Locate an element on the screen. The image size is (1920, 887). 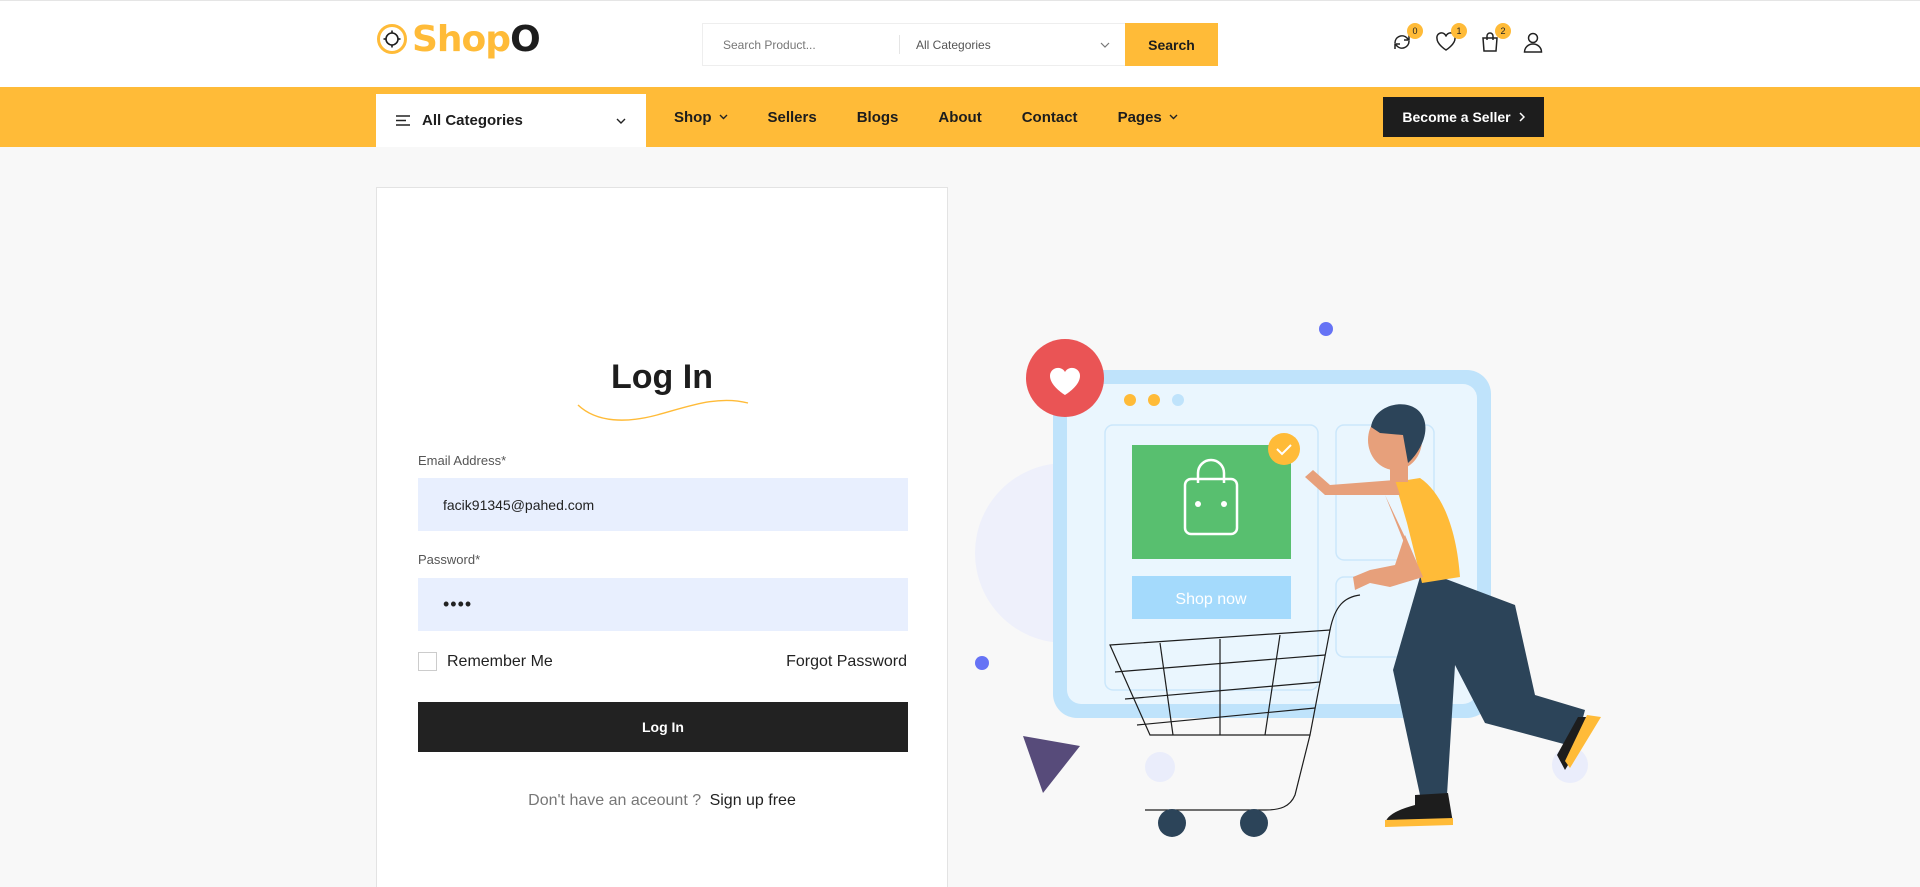
wishlist-badge: 1 is located at coordinates (1459, 31).